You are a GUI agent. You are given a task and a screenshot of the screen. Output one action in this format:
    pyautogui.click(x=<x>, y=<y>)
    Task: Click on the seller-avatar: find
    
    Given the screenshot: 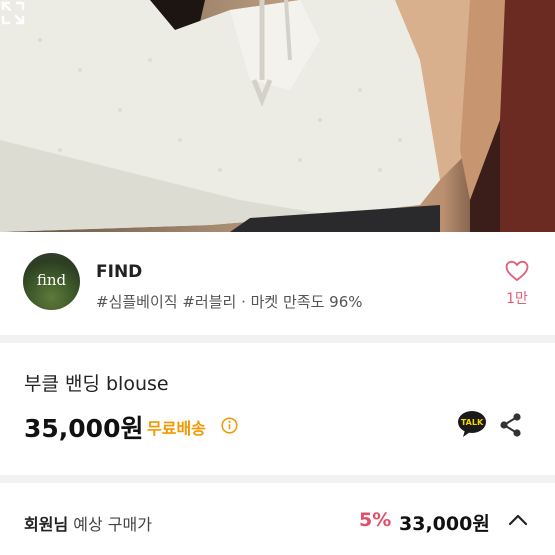 What is the action you would take?
    pyautogui.click(x=51, y=281)
    